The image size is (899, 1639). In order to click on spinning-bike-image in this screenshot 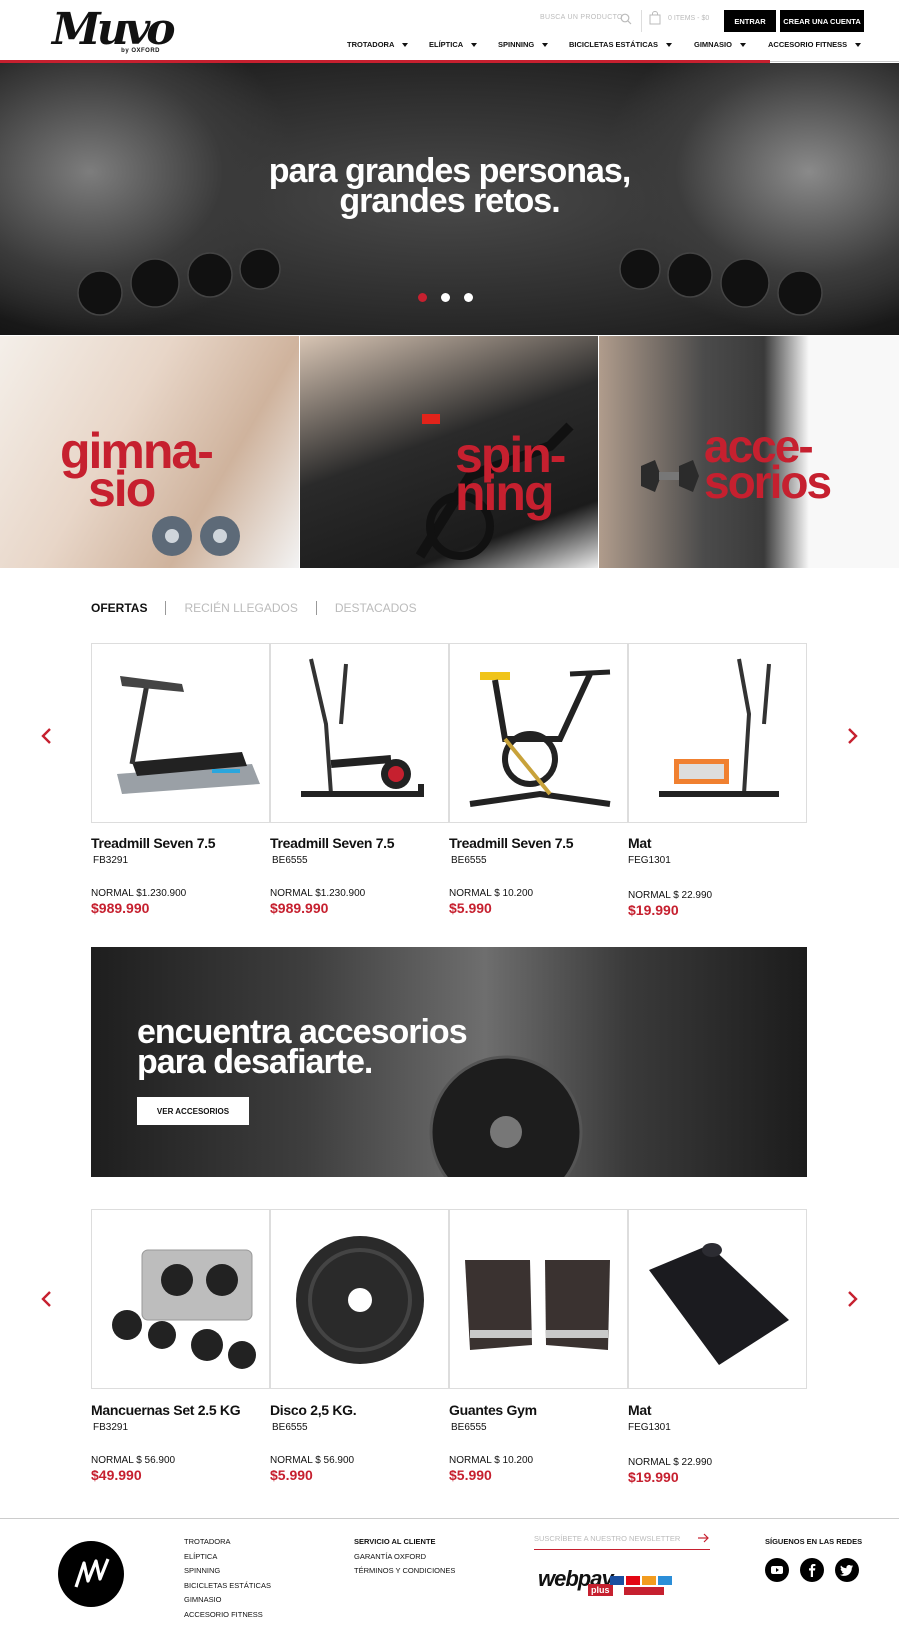, I will do `click(540, 738)`.